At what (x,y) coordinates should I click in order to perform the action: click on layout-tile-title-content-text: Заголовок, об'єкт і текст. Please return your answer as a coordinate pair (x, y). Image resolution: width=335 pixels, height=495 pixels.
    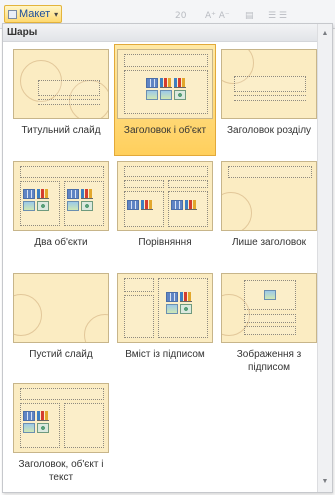
    Looking at the image, I should click on (61, 432).